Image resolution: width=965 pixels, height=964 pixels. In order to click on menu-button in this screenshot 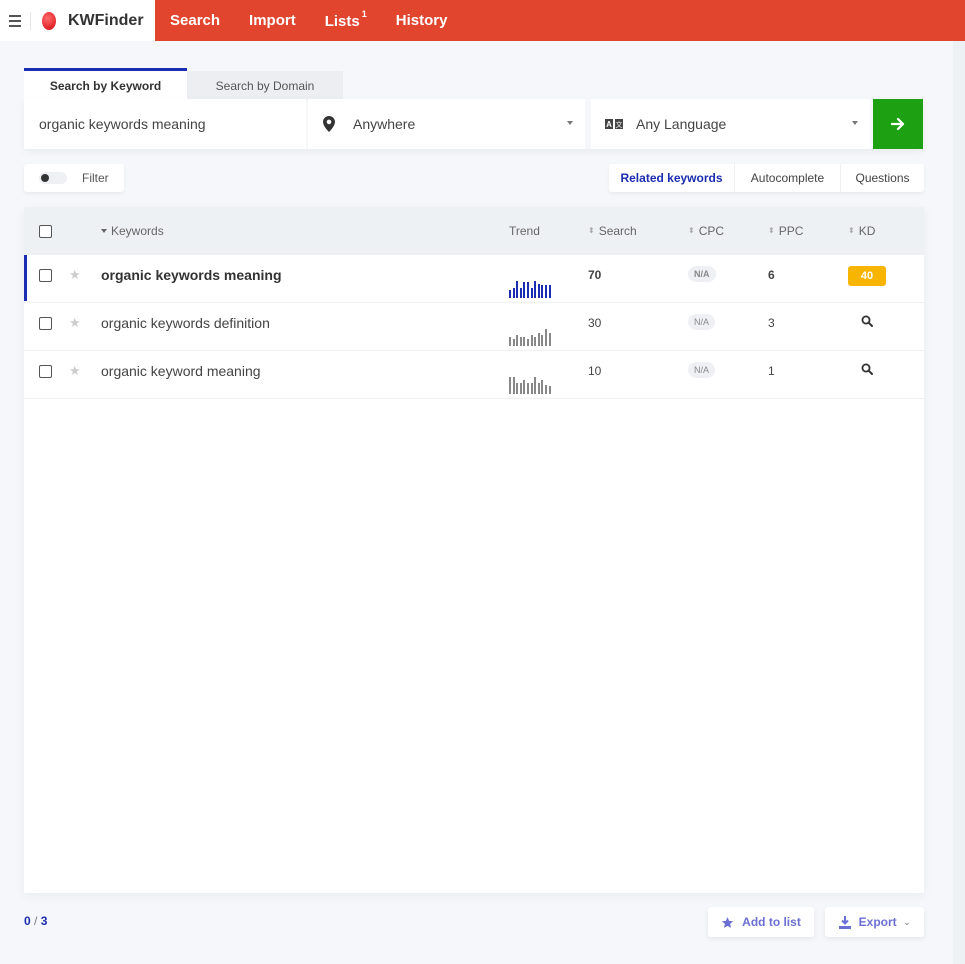, I will do `click(15, 20)`.